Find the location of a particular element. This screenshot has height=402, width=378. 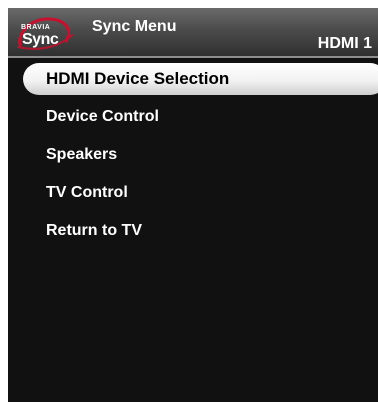

menu-item-speakers: Speakers is located at coordinates (193, 155).